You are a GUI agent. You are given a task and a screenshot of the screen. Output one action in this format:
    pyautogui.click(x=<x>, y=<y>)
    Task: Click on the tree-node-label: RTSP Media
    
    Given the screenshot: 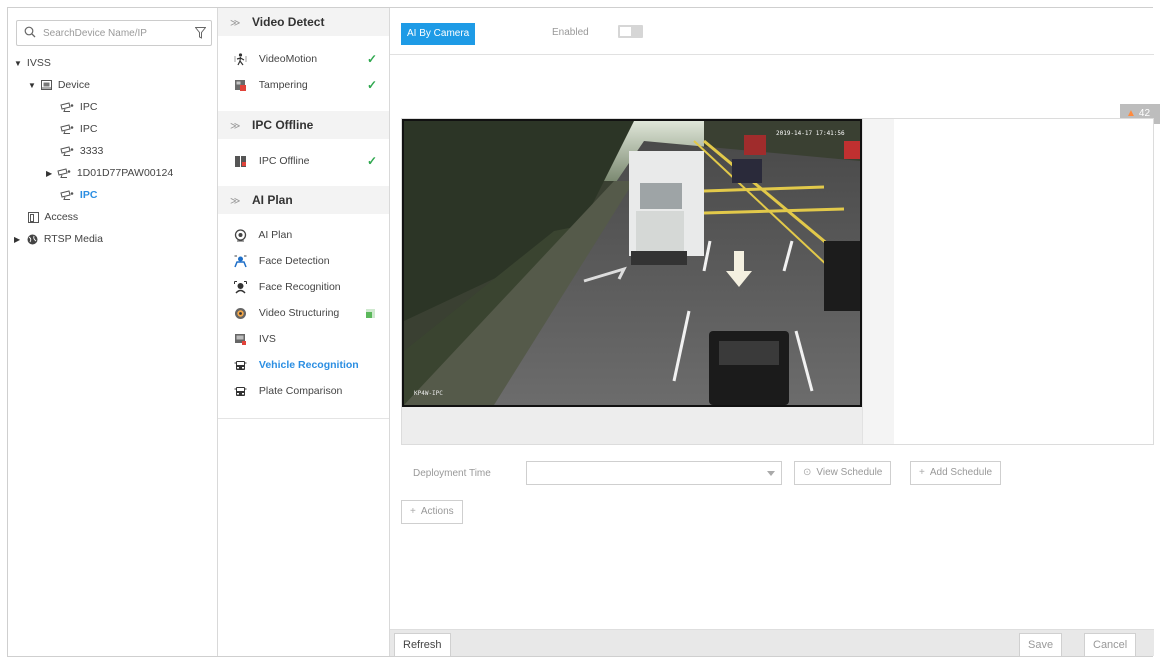 What is the action you would take?
    pyautogui.click(x=73, y=239)
    